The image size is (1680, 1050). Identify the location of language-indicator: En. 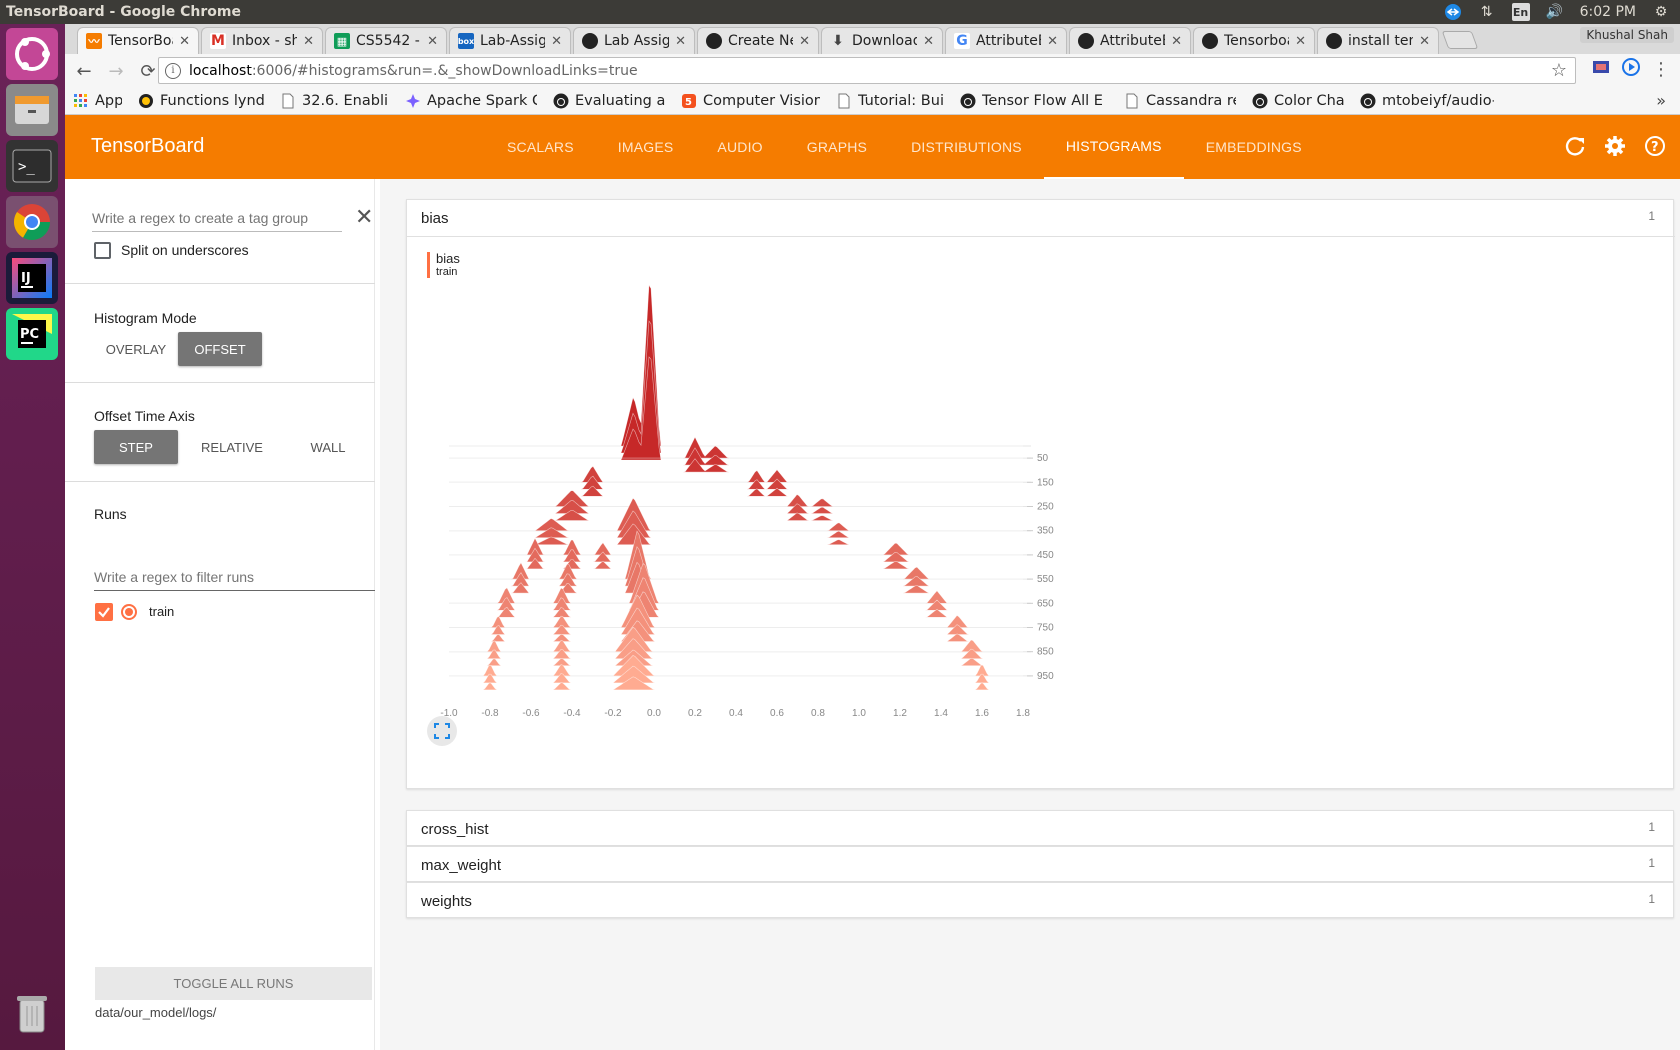
(1520, 12).